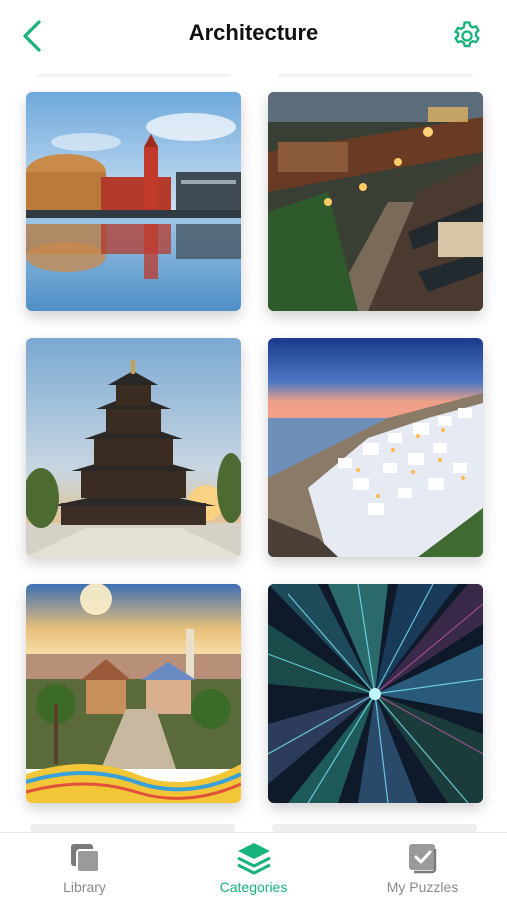 The image size is (507, 901). What do you see at coordinates (422, 887) in the screenshot?
I see `tab-my-puzzles-label: My Puzzles` at bounding box center [422, 887].